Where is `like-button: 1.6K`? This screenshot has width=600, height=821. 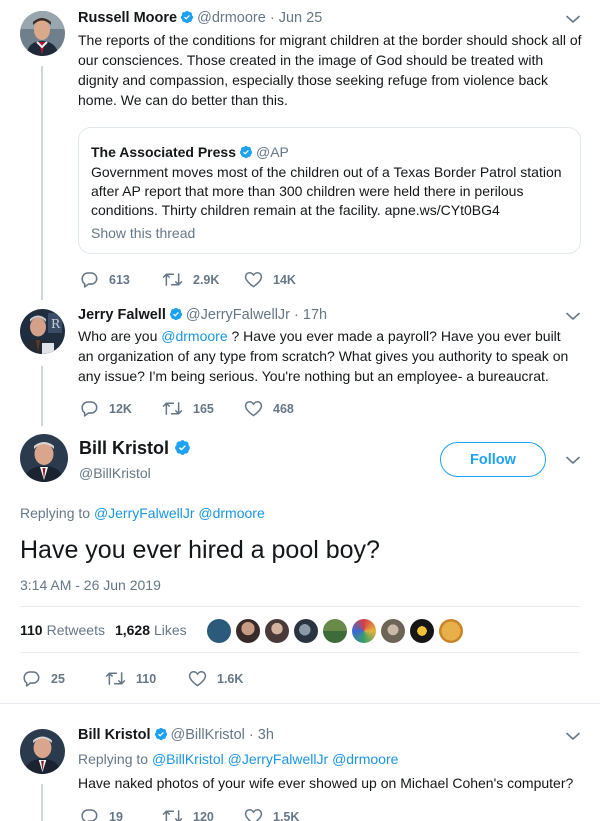 like-button: 1.6K is located at coordinates (229, 678).